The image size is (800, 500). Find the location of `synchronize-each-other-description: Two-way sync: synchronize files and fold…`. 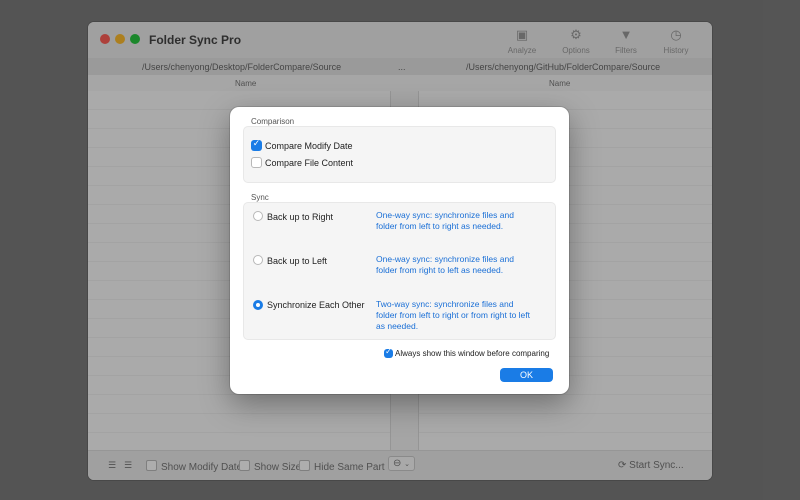

synchronize-each-other-description: Two-way sync: synchronize files and fold… is located at coordinates (453, 315).